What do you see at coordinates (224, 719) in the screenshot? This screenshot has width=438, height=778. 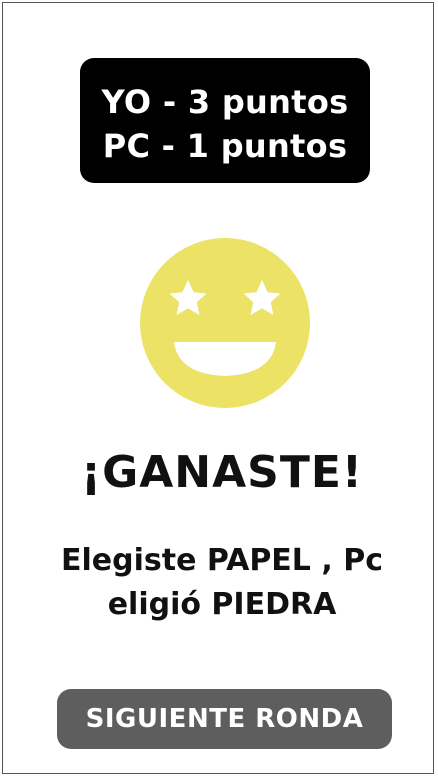 I see `next-round-button: SIGUIENTE RONDA` at bounding box center [224, 719].